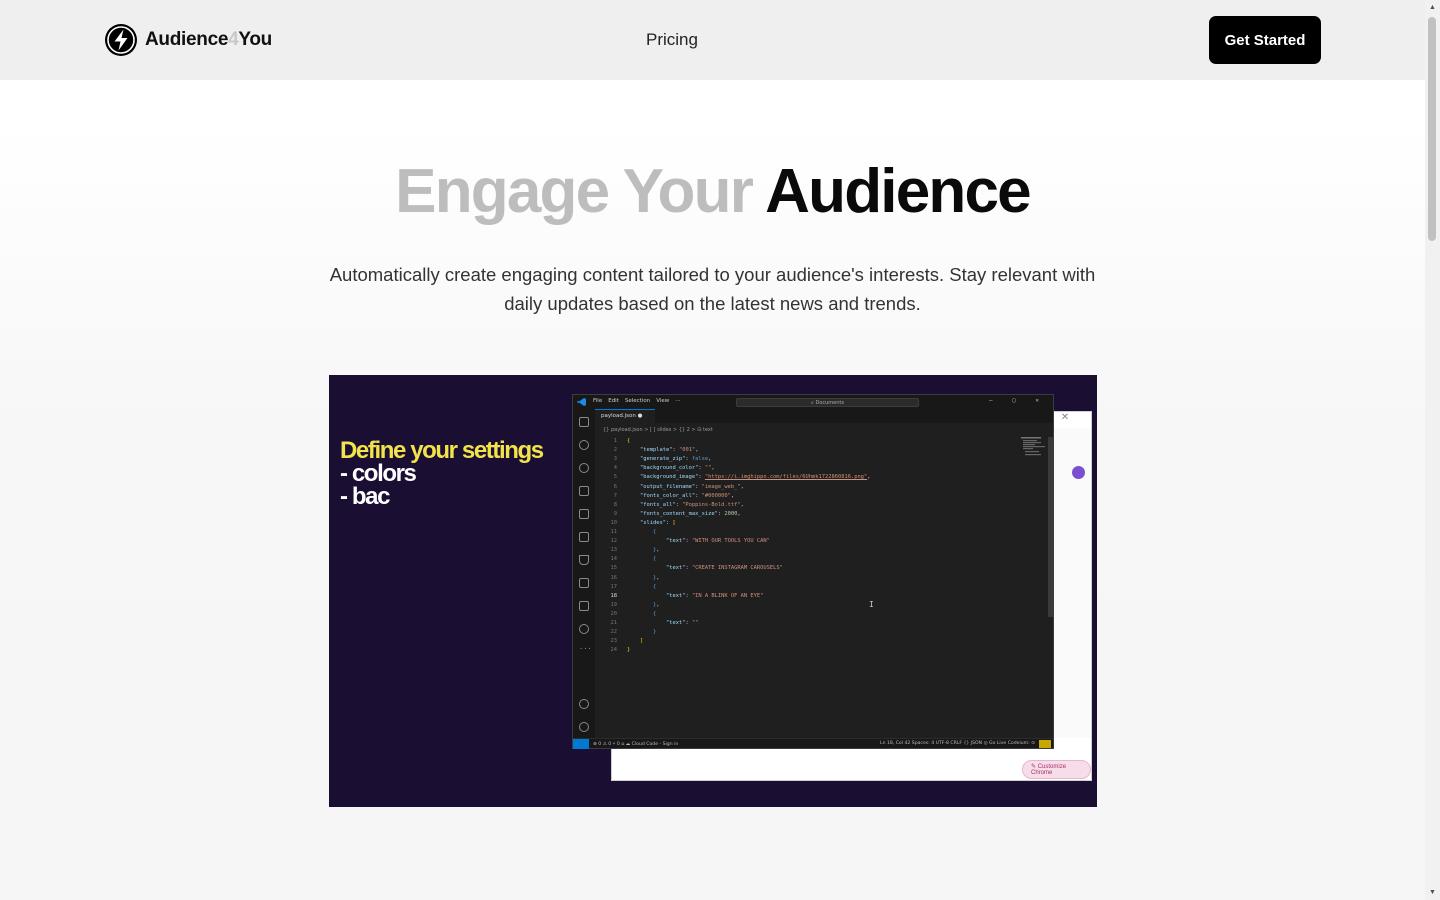  What do you see at coordinates (1033, 446) in the screenshot?
I see `minimap` at bounding box center [1033, 446].